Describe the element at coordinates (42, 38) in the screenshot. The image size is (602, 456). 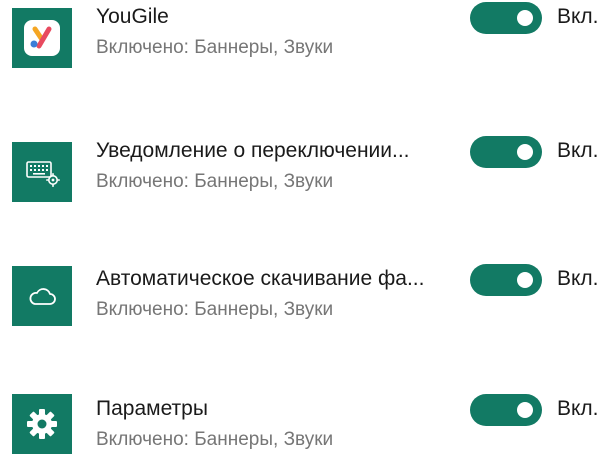
I see `yougile-logo-icon` at that location.